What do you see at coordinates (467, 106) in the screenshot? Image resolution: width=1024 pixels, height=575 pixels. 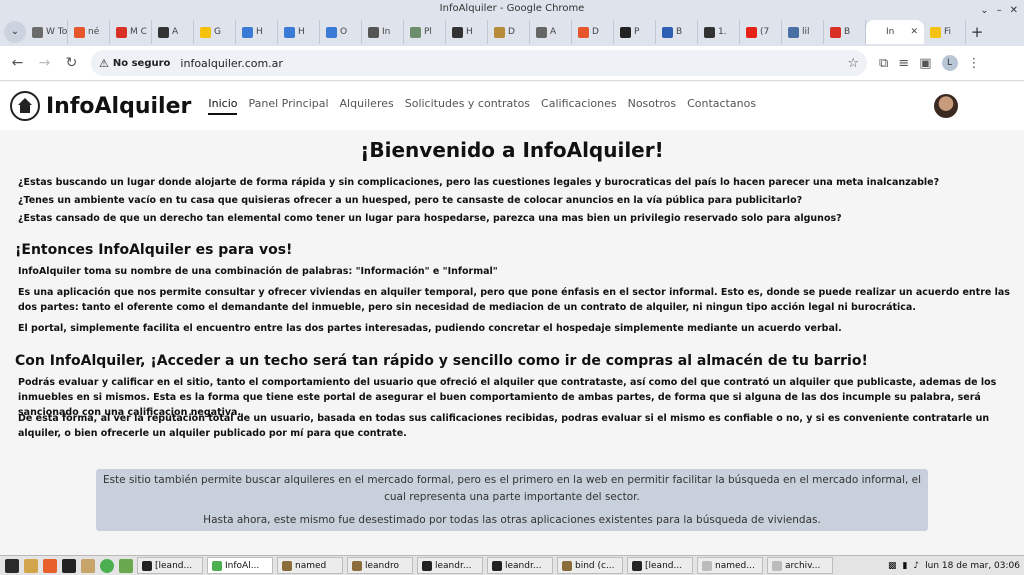 I see `nav-link: Solicitudes y contratos` at bounding box center [467, 106].